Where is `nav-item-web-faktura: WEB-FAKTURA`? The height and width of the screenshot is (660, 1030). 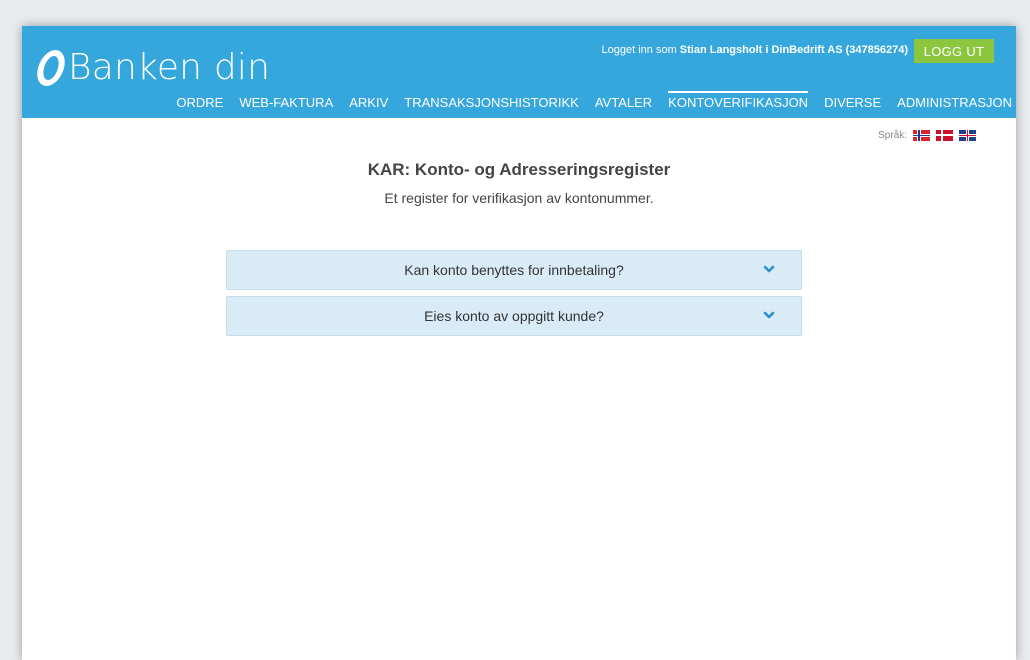 nav-item-web-faktura: WEB-FAKTURA is located at coordinates (286, 103).